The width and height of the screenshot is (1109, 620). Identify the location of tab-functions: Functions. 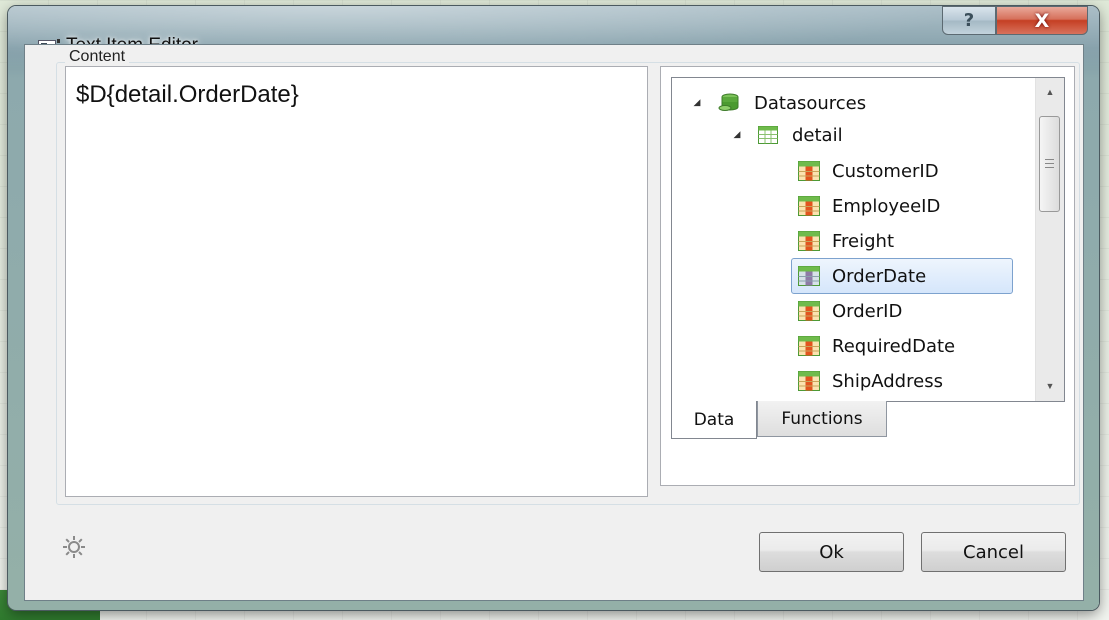
(822, 419).